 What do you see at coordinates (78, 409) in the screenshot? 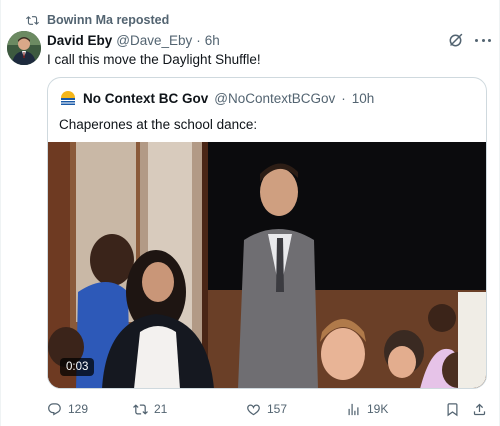
I see `reply-count: 129` at bounding box center [78, 409].